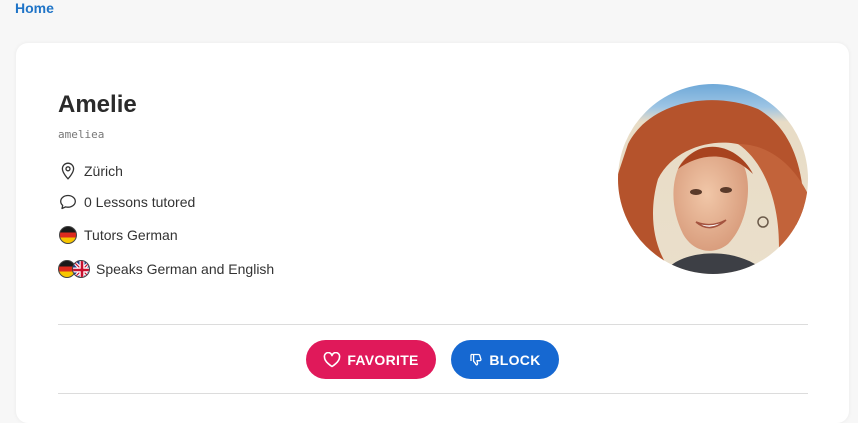  I want to click on map-pin-icon, so click(68, 171).